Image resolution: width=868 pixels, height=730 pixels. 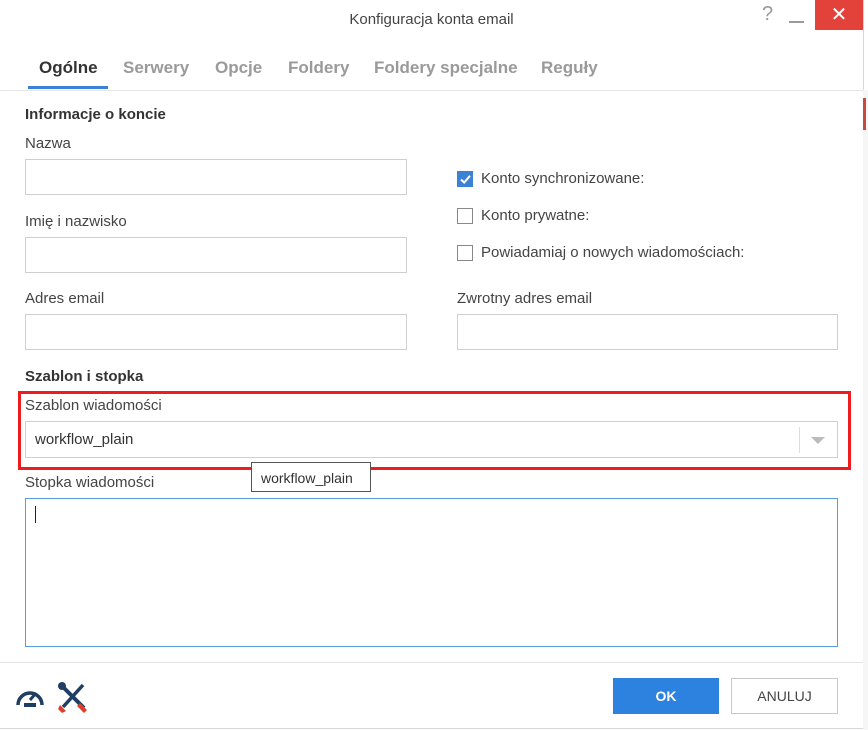 I want to click on checkbox-notify-label: Powiadamiaj o nowych wiadomościach:, so click(x=613, y=252).